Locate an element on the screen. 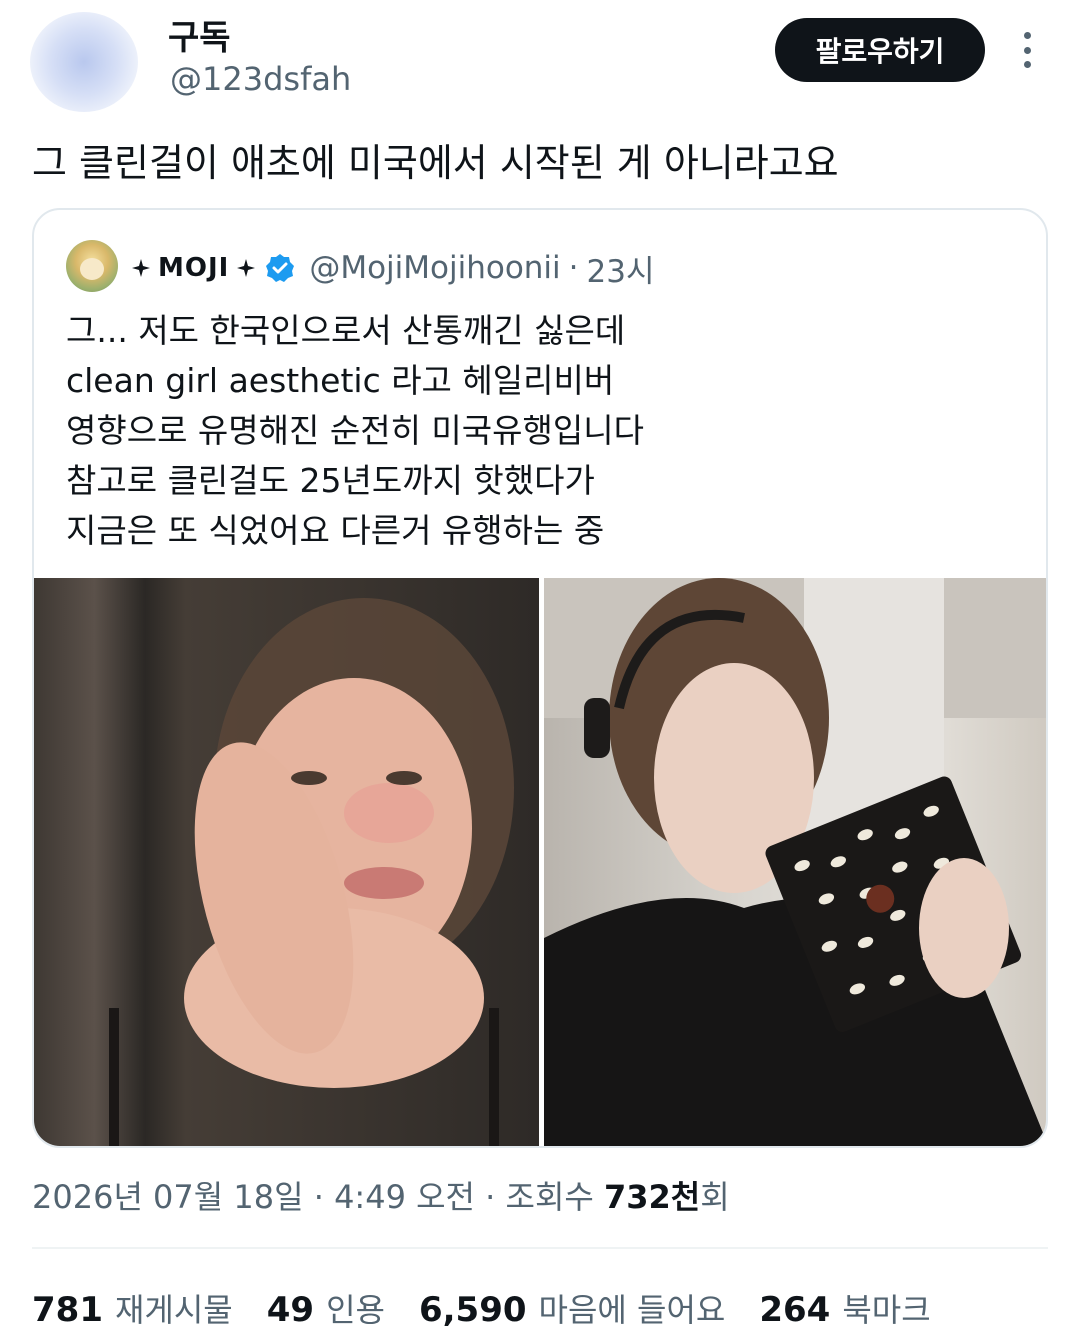 Image resolution: width=1080 pixels, height=1343 pixels. more-vertical-icon is located at coordinates (1027, 50).